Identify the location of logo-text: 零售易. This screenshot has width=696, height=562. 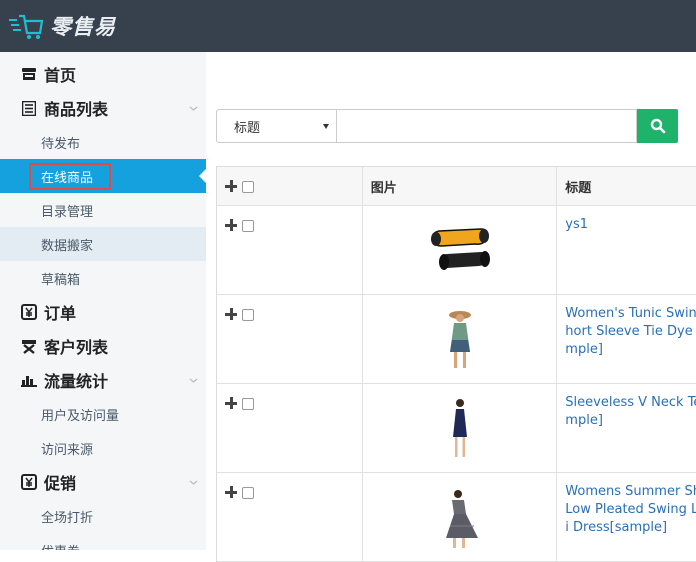
(83, 27).